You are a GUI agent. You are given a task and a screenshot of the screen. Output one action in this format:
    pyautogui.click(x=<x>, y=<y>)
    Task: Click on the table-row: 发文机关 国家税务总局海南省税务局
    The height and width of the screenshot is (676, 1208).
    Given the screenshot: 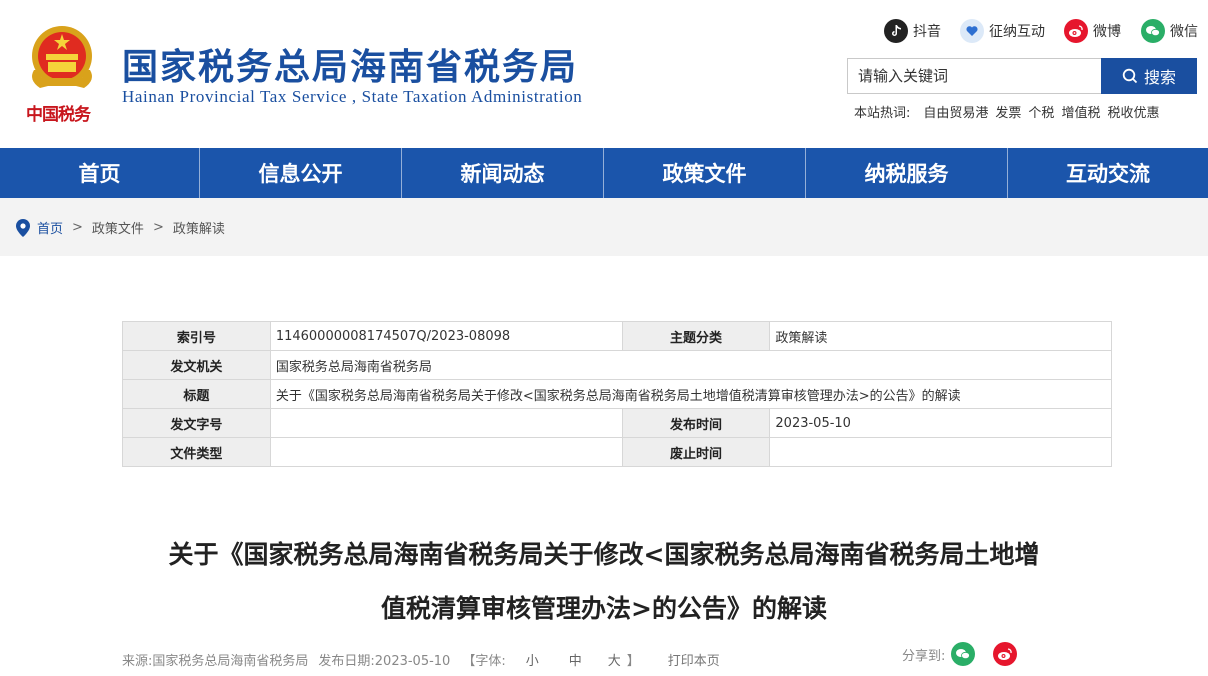 What is the action you would take?
    pyautogui.click(x=617, y=365)
    